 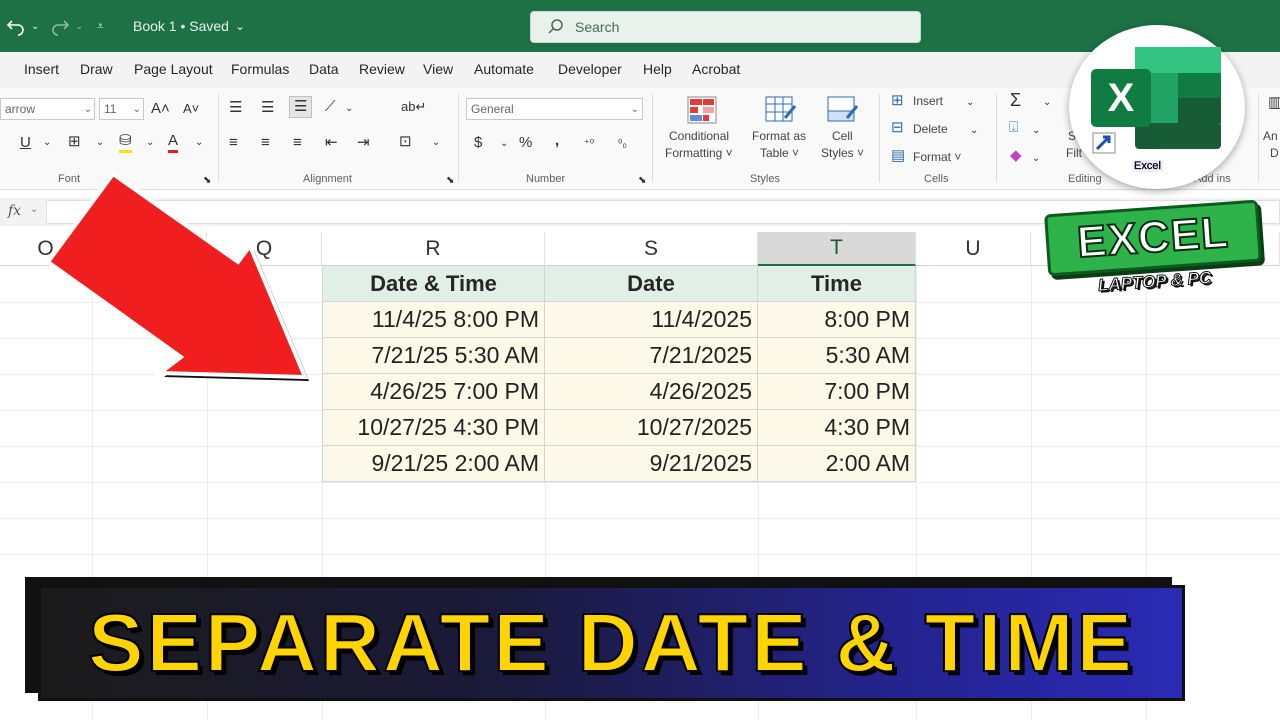 What do you see at coordinates (35, 26) in the screenshot?
I see `undo-dropdown-icon: ⌄` at bounding box center [35, 26].